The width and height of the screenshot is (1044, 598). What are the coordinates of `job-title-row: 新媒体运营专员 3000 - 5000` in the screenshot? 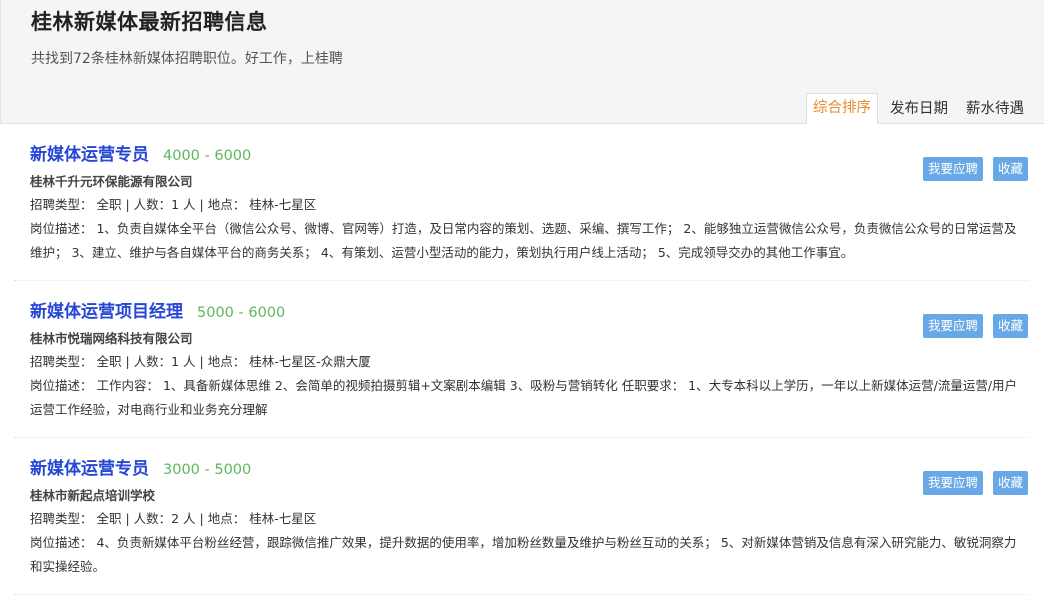 It's located at (140, 466).